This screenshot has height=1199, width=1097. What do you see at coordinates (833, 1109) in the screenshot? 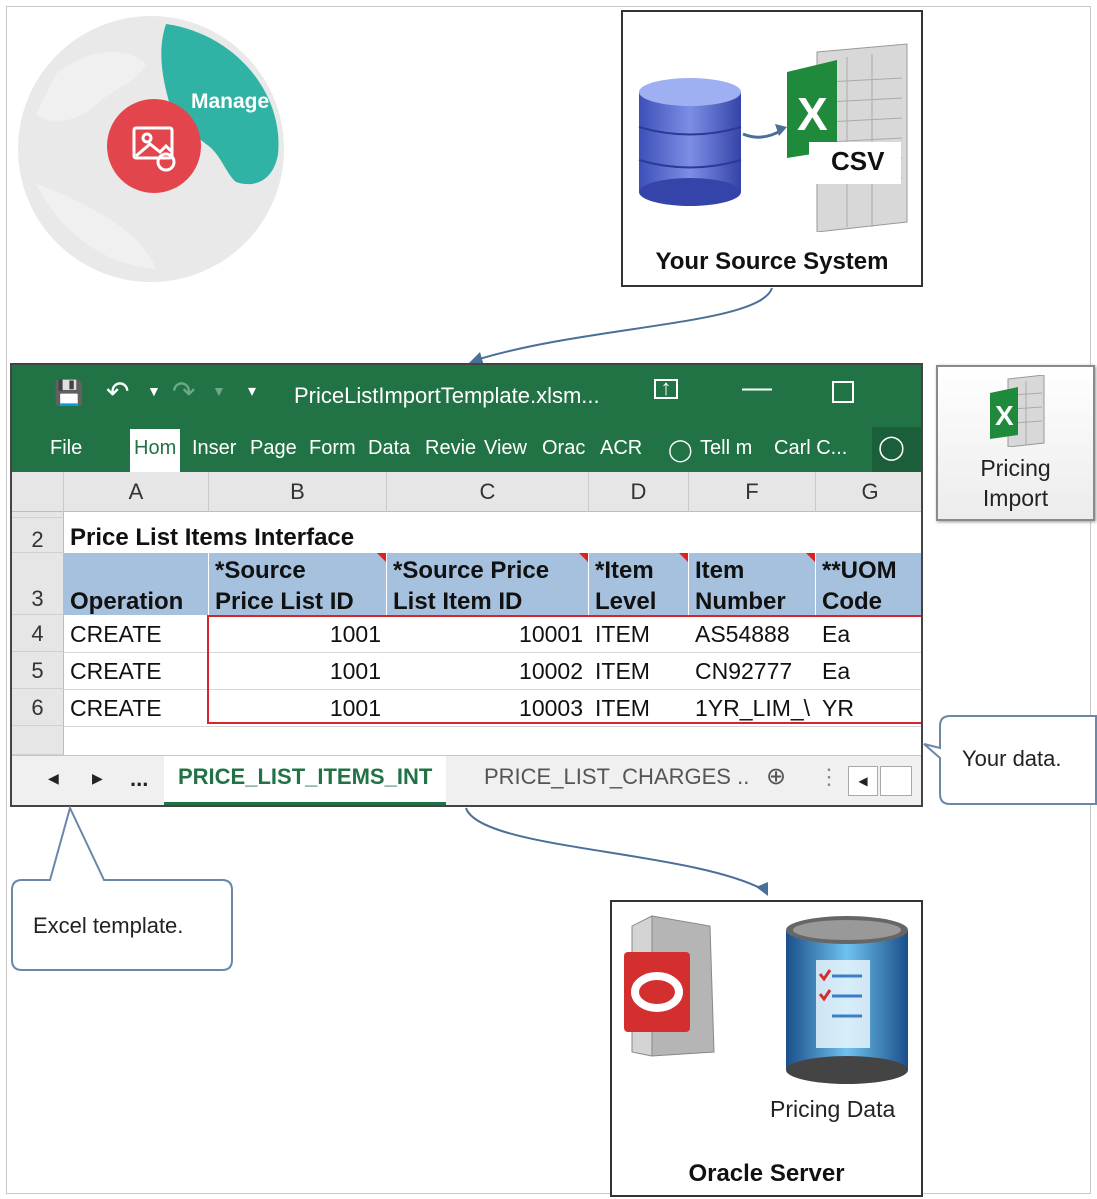
I see `pricing-data-label: Pricing Data` at bounding box center [833, 1109].